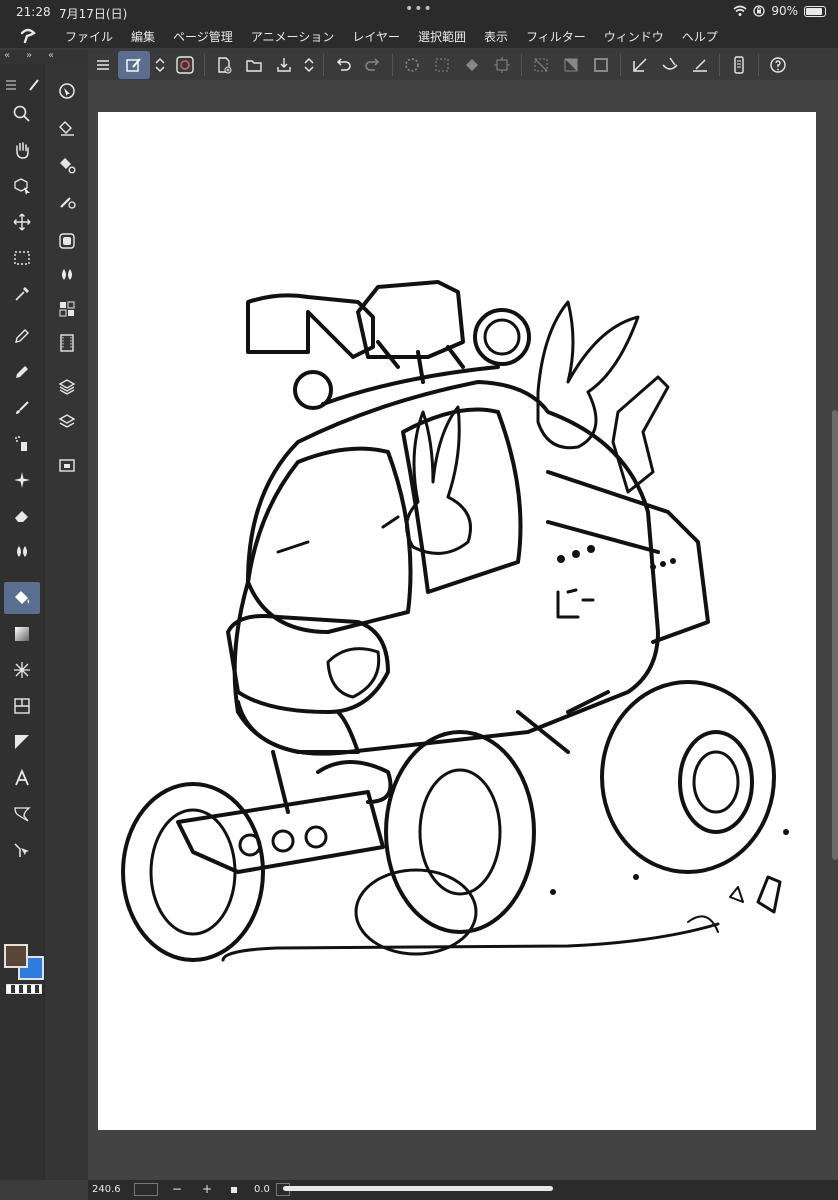 The image size is (838, 1200). Describe the element at coordinates (234, 1190) in the screenshot. I see `fit-view-button` at that location.